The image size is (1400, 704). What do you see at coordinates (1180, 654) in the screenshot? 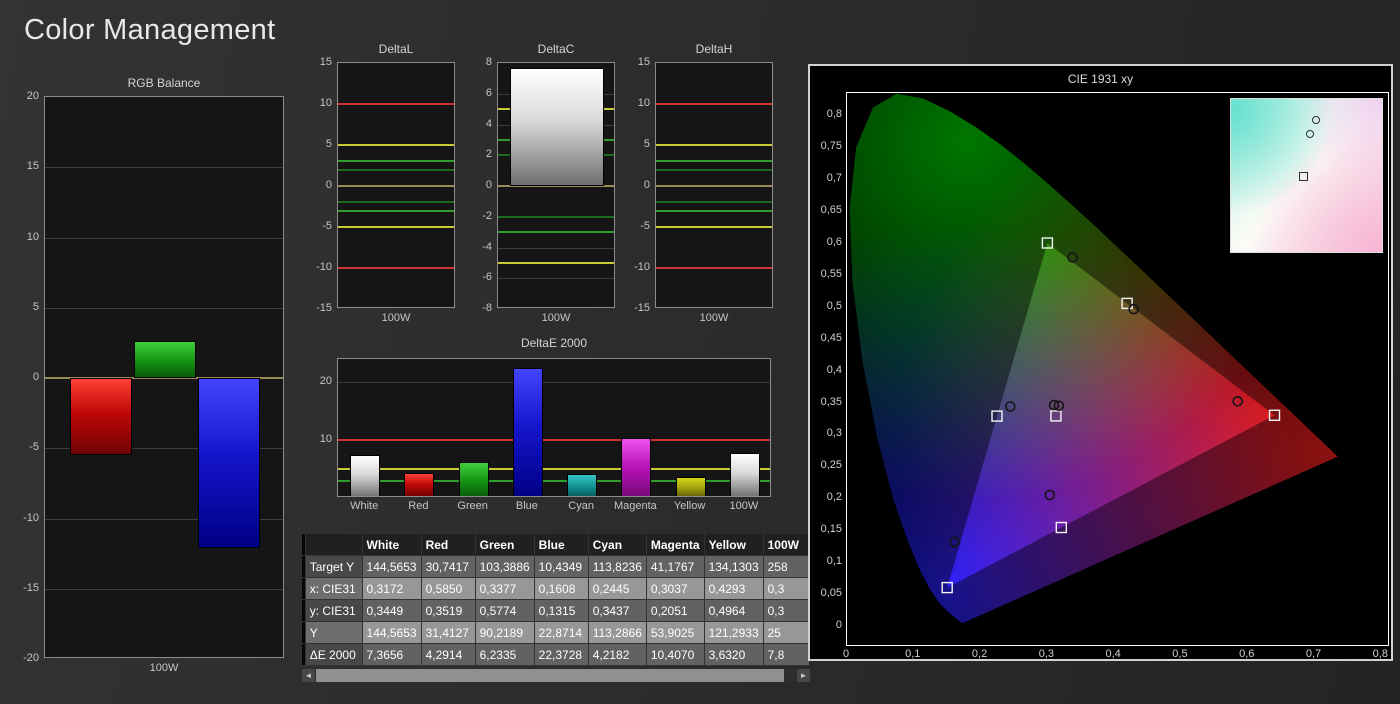
I see `cie-x-tick-label: 0,5` at bounding box center [1180, 654].